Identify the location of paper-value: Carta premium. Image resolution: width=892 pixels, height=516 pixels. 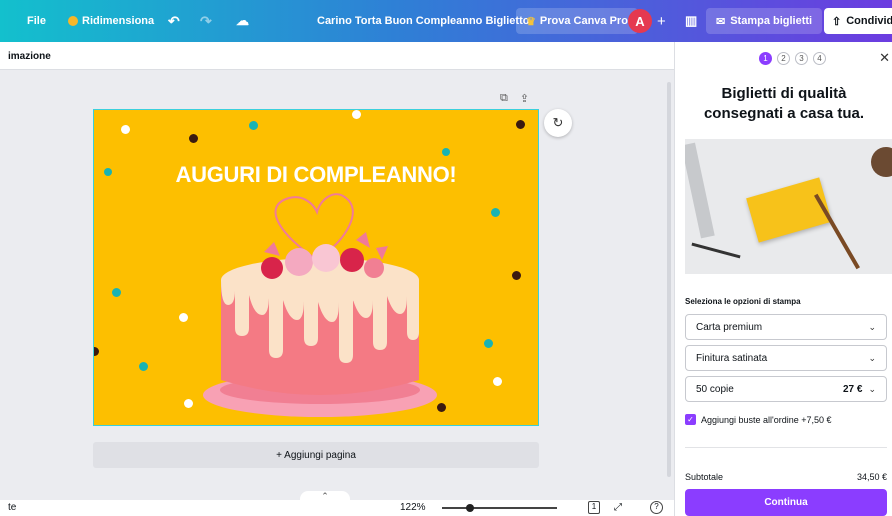
(729, 327).